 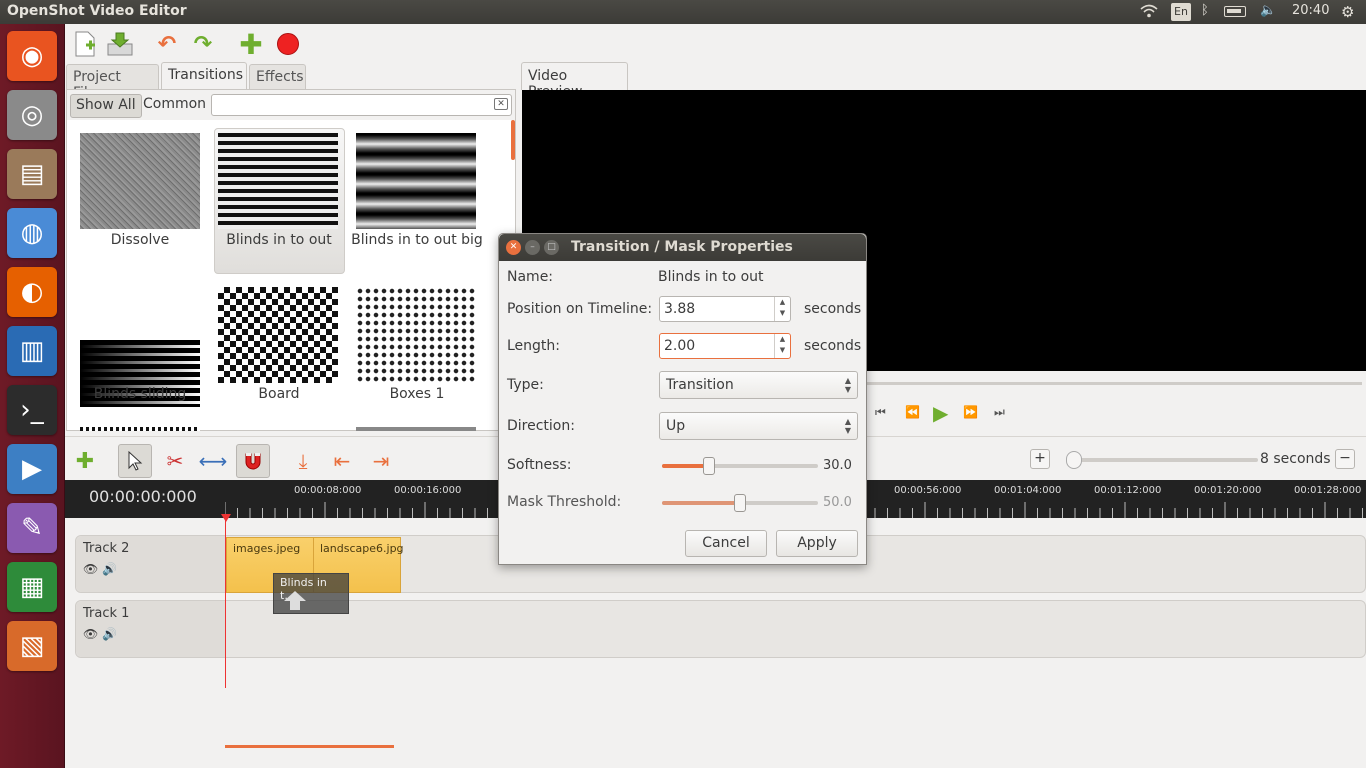 I want to click on previous-marker-icon: ⇤, so click(x=342, y=461).